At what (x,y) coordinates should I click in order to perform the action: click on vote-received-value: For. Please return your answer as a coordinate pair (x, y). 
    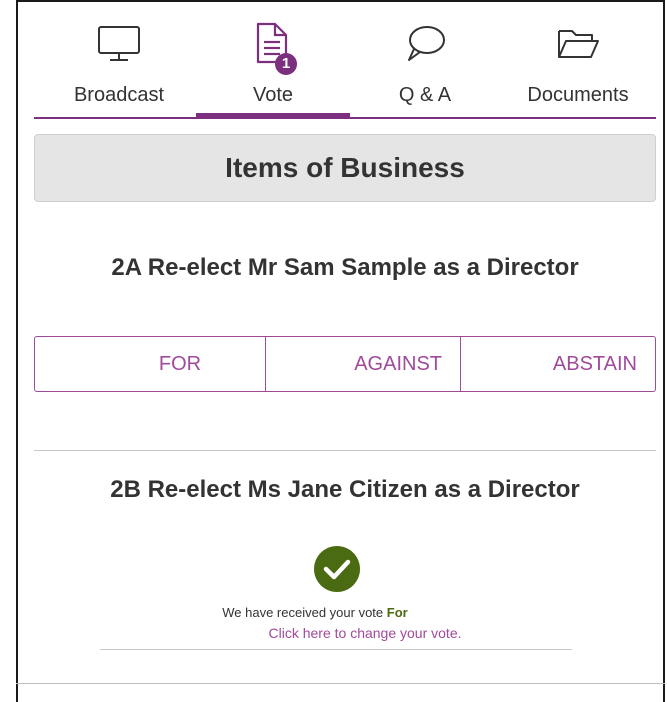
    Looking at the image, I should click on (397, 612).